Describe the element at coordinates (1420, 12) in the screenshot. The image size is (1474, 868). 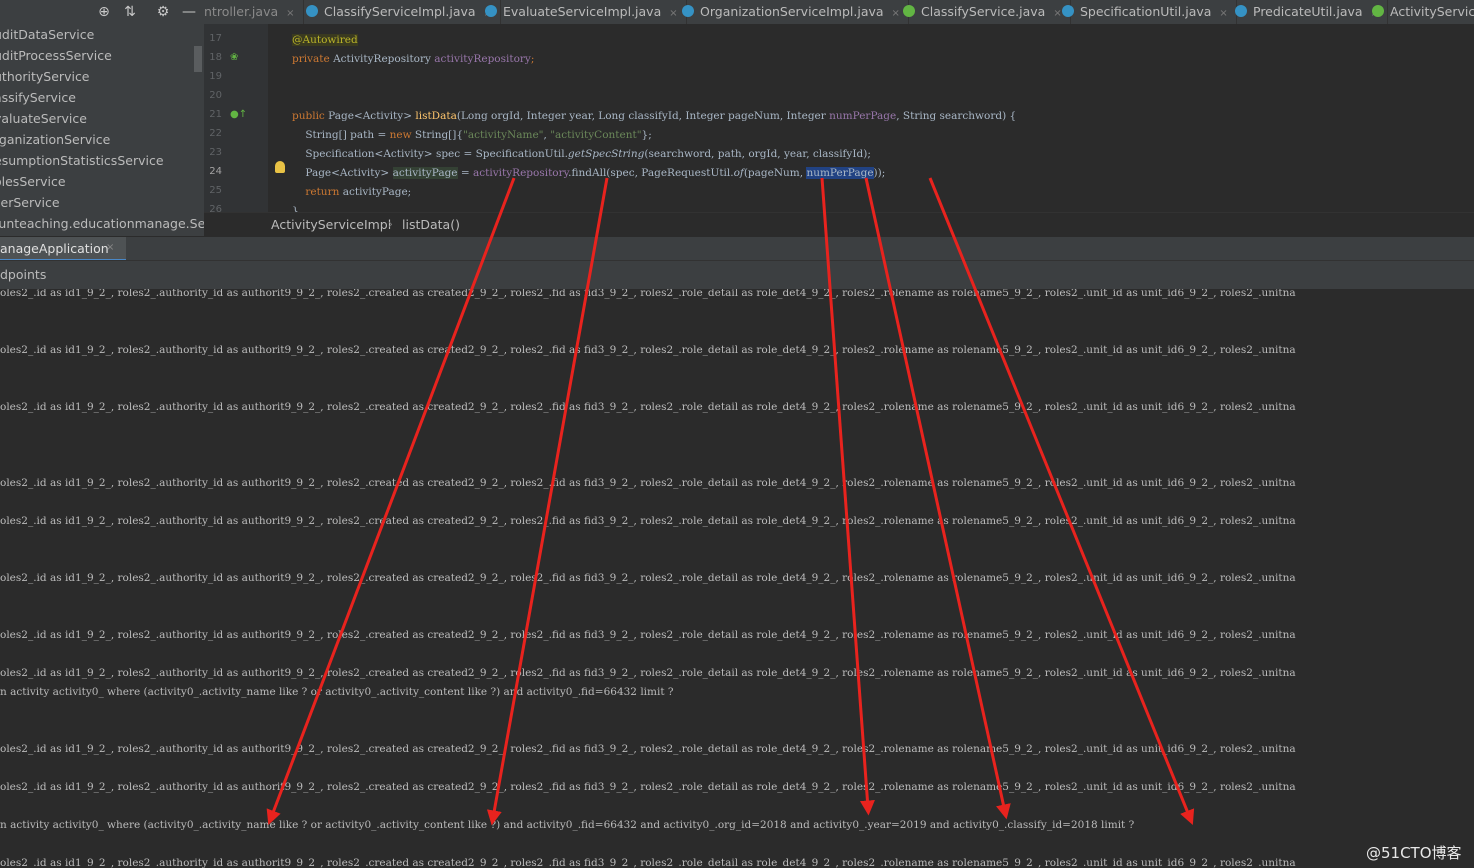
I see `editor-tab: ActivityService` at that location.